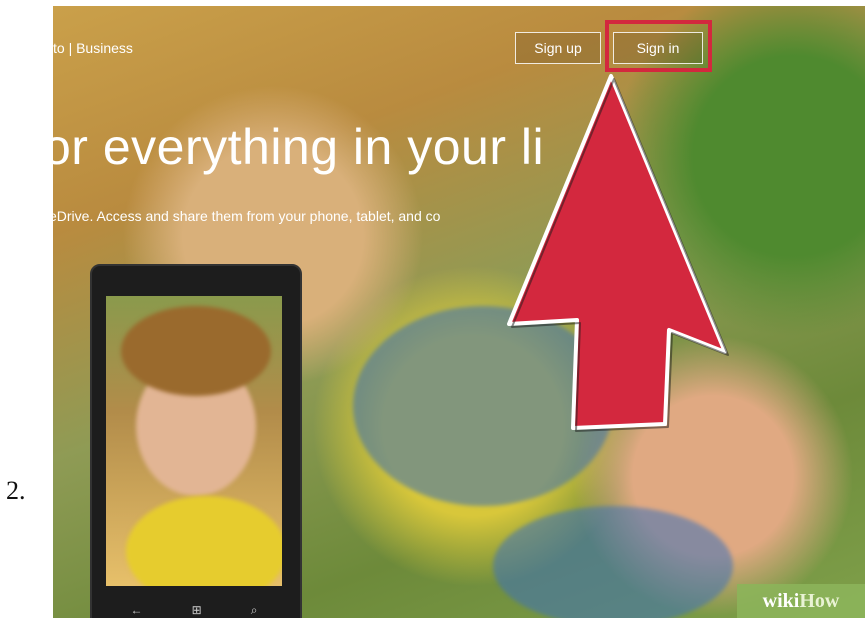 This screenshot has height=618, width=865. Describe the element at coordinates (618, 253) in the screenshot. I see `red-arrow-icon` at that location.